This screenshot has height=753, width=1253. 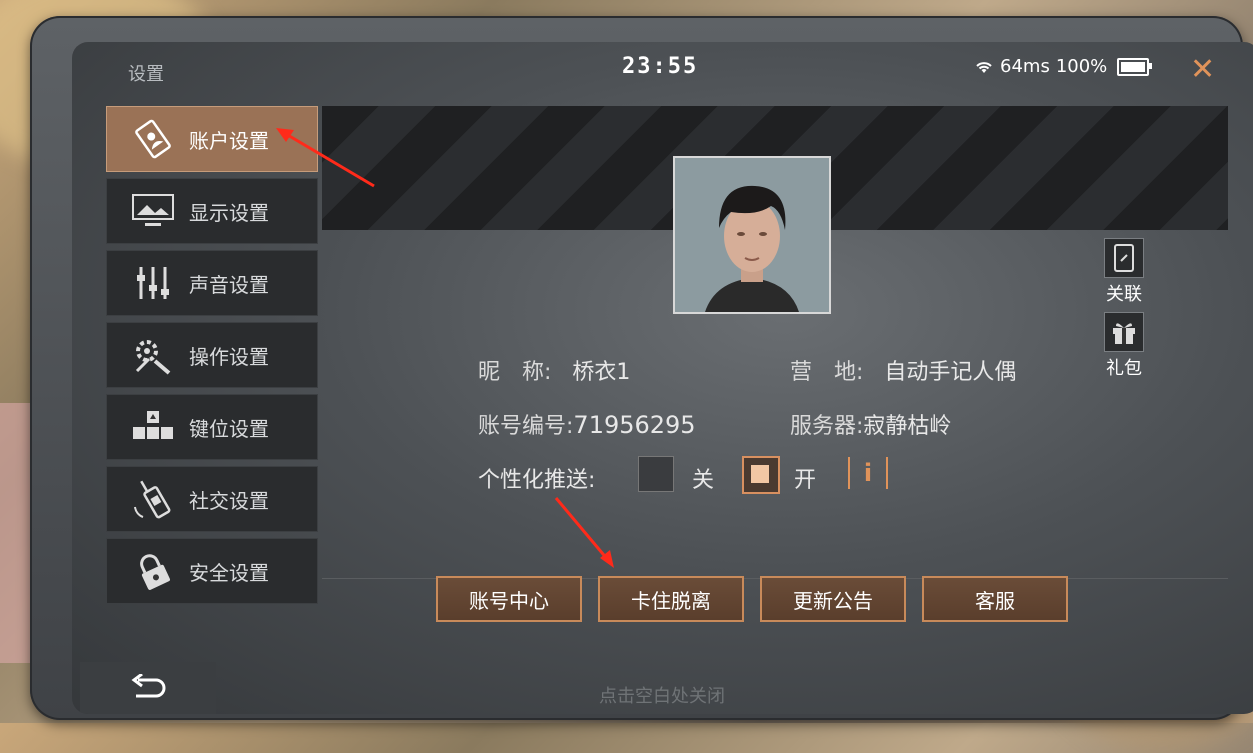 I want to click on server-row: 服务器:寂静枯岭, so click(x=870, y=424).